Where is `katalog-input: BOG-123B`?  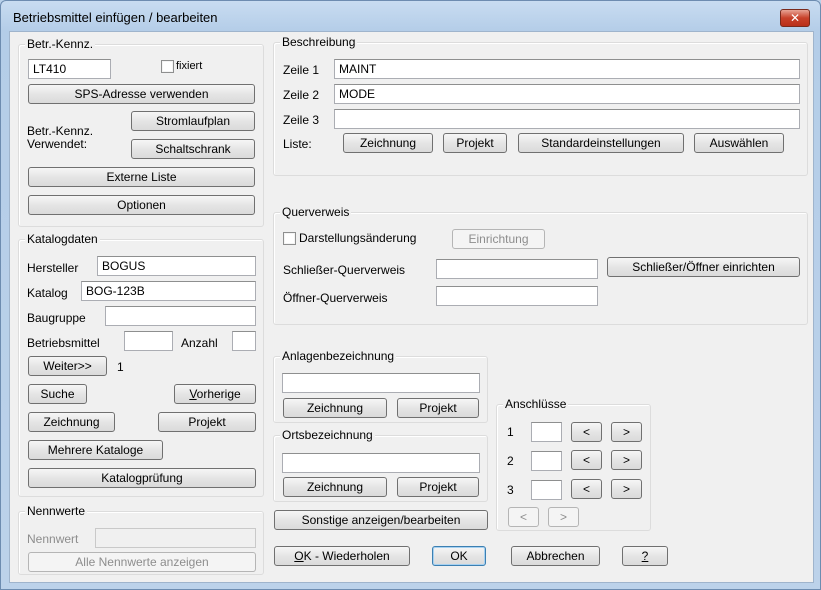
katalog-input: BOG-123B is located at coordinates (168, 291).